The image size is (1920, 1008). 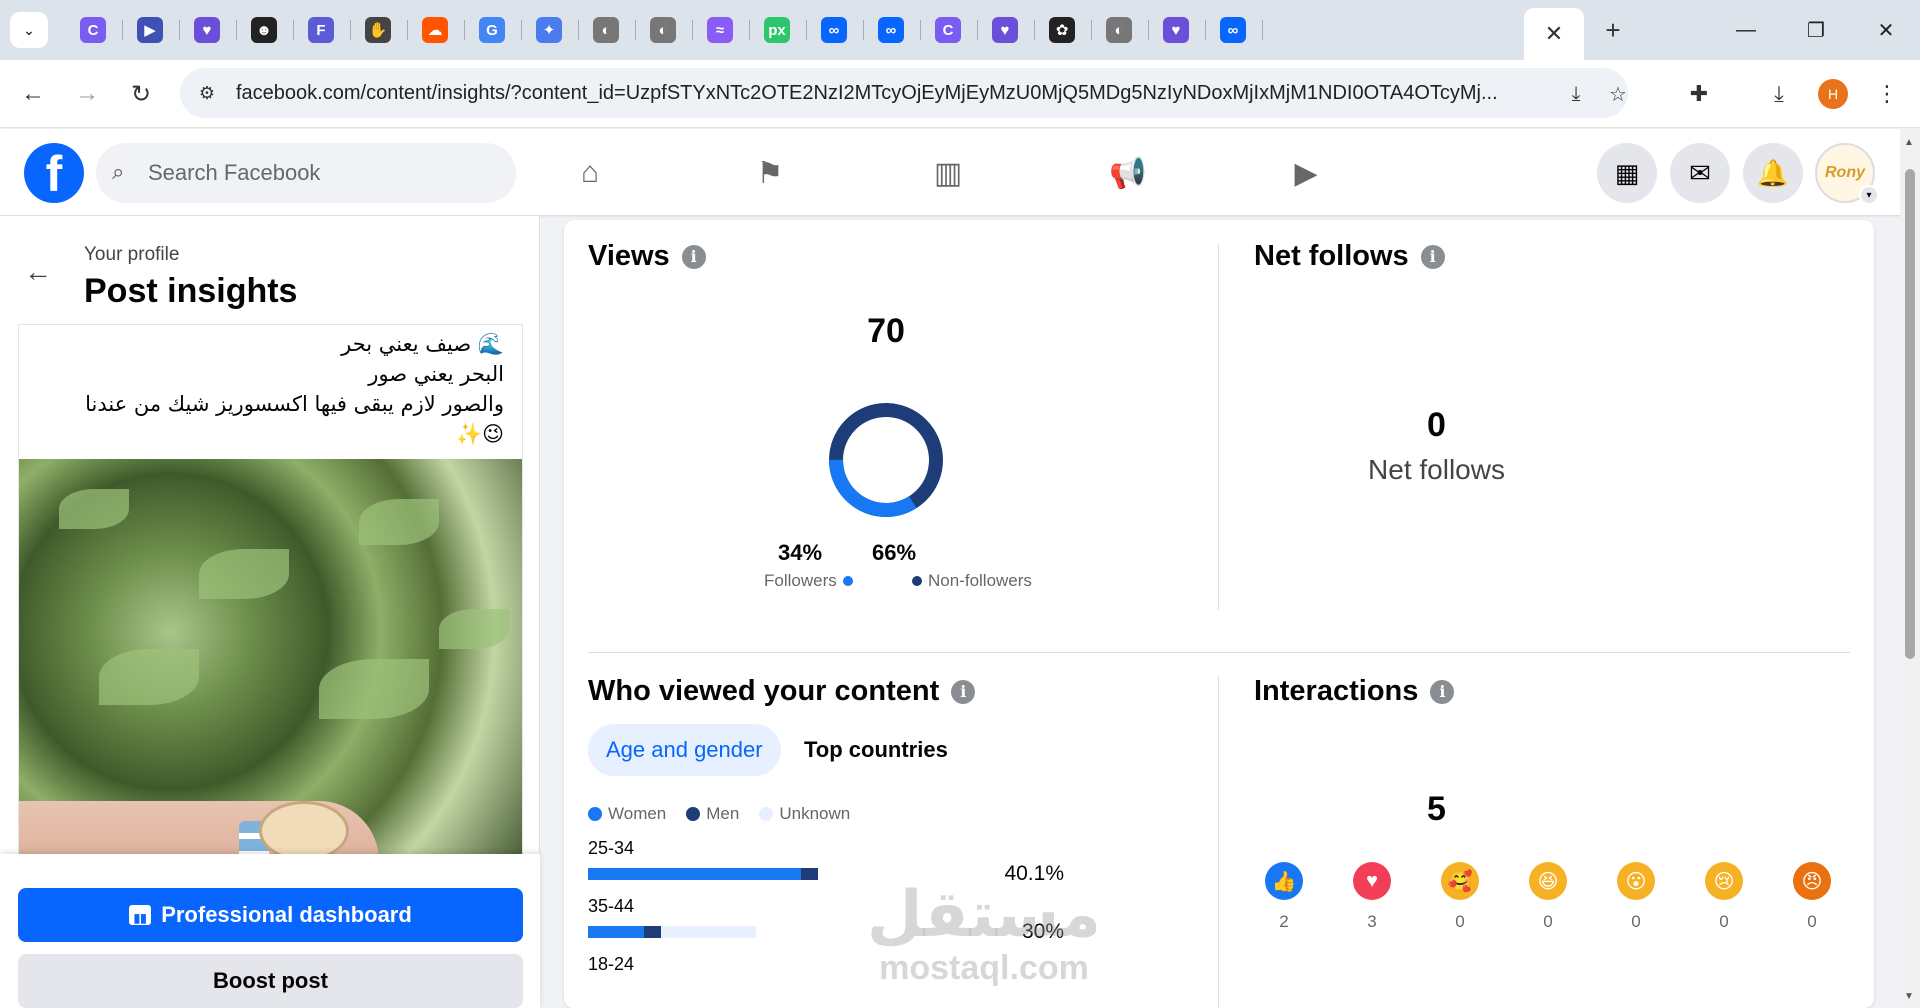 What do you see at coordinates (1816, 30) in the screenshot?
I see `restore-button: ❐` at bounding box center [1816, 30].